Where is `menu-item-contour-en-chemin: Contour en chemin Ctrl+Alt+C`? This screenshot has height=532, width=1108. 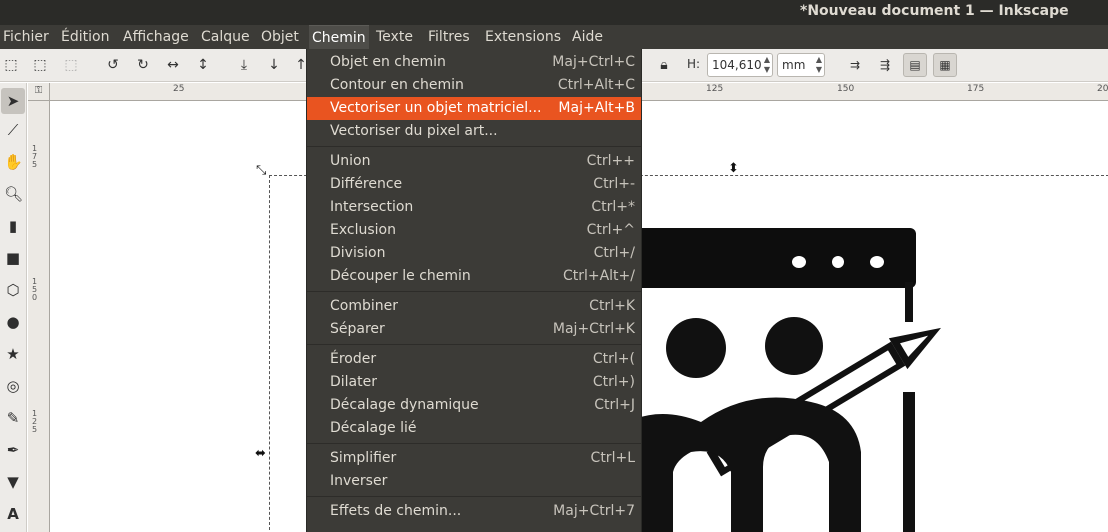 menu-item-contour-en-chemin: Contour en chemin Ctrl+Alt+C is located at coordinates (474, 85).